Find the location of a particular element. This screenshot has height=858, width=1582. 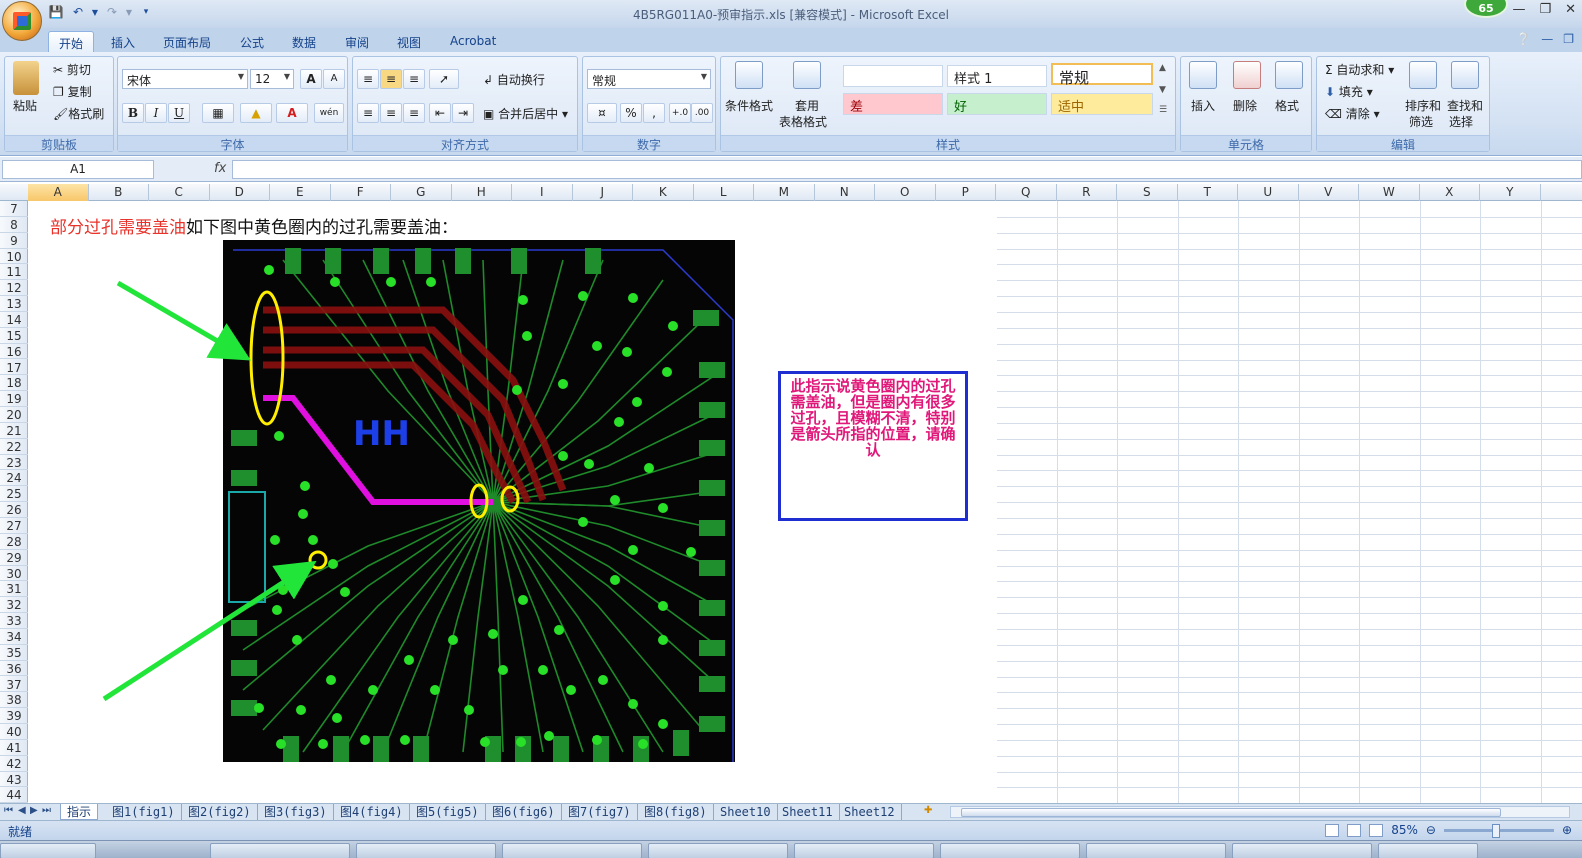

style-blank is located at coordinates (893, 76).